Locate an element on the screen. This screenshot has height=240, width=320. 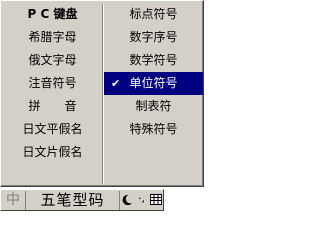
half-moon-icon is located at coordinates (127, 200).